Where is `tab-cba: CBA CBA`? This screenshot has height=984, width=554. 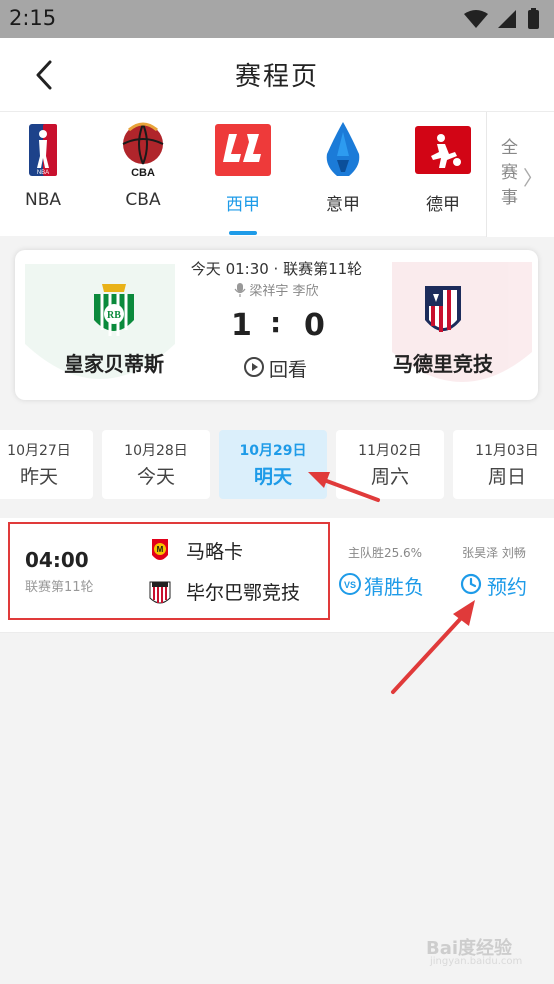 tab-cba: CBA CBA is located at coordinates (143, 174).